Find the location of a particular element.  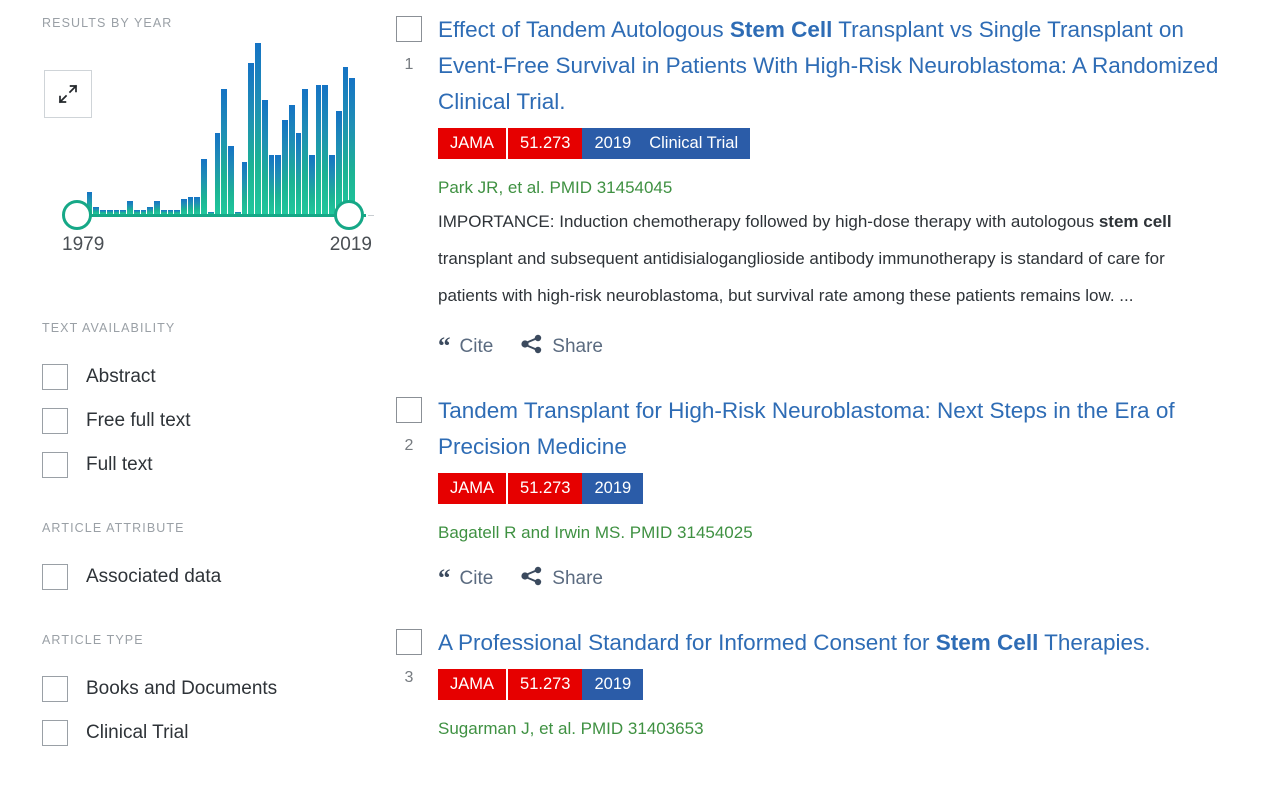

filter-abstract: Abstract is located at coordinates (211, 377).